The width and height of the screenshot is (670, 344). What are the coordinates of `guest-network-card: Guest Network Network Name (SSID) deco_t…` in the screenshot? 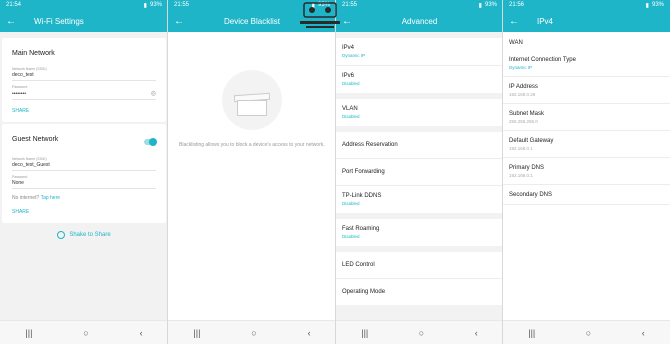 It's located at (84, 173).